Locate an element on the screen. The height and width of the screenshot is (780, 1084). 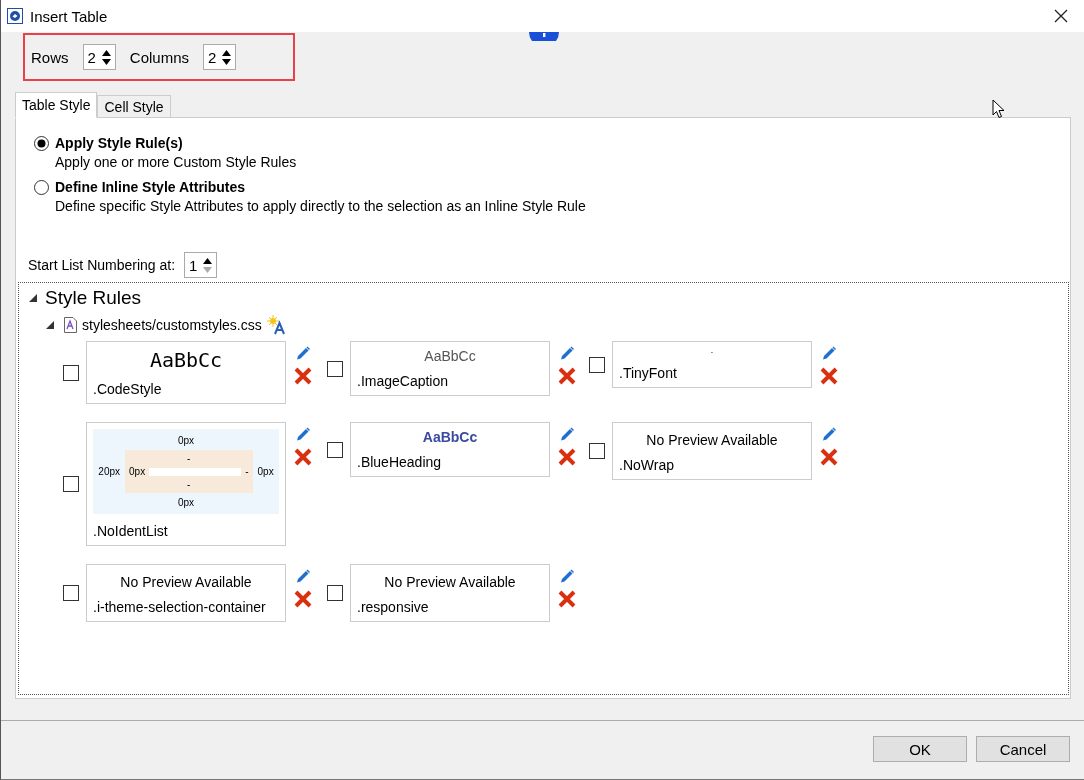
rule-name: .NoWrap is located at coordinates (647, 465).